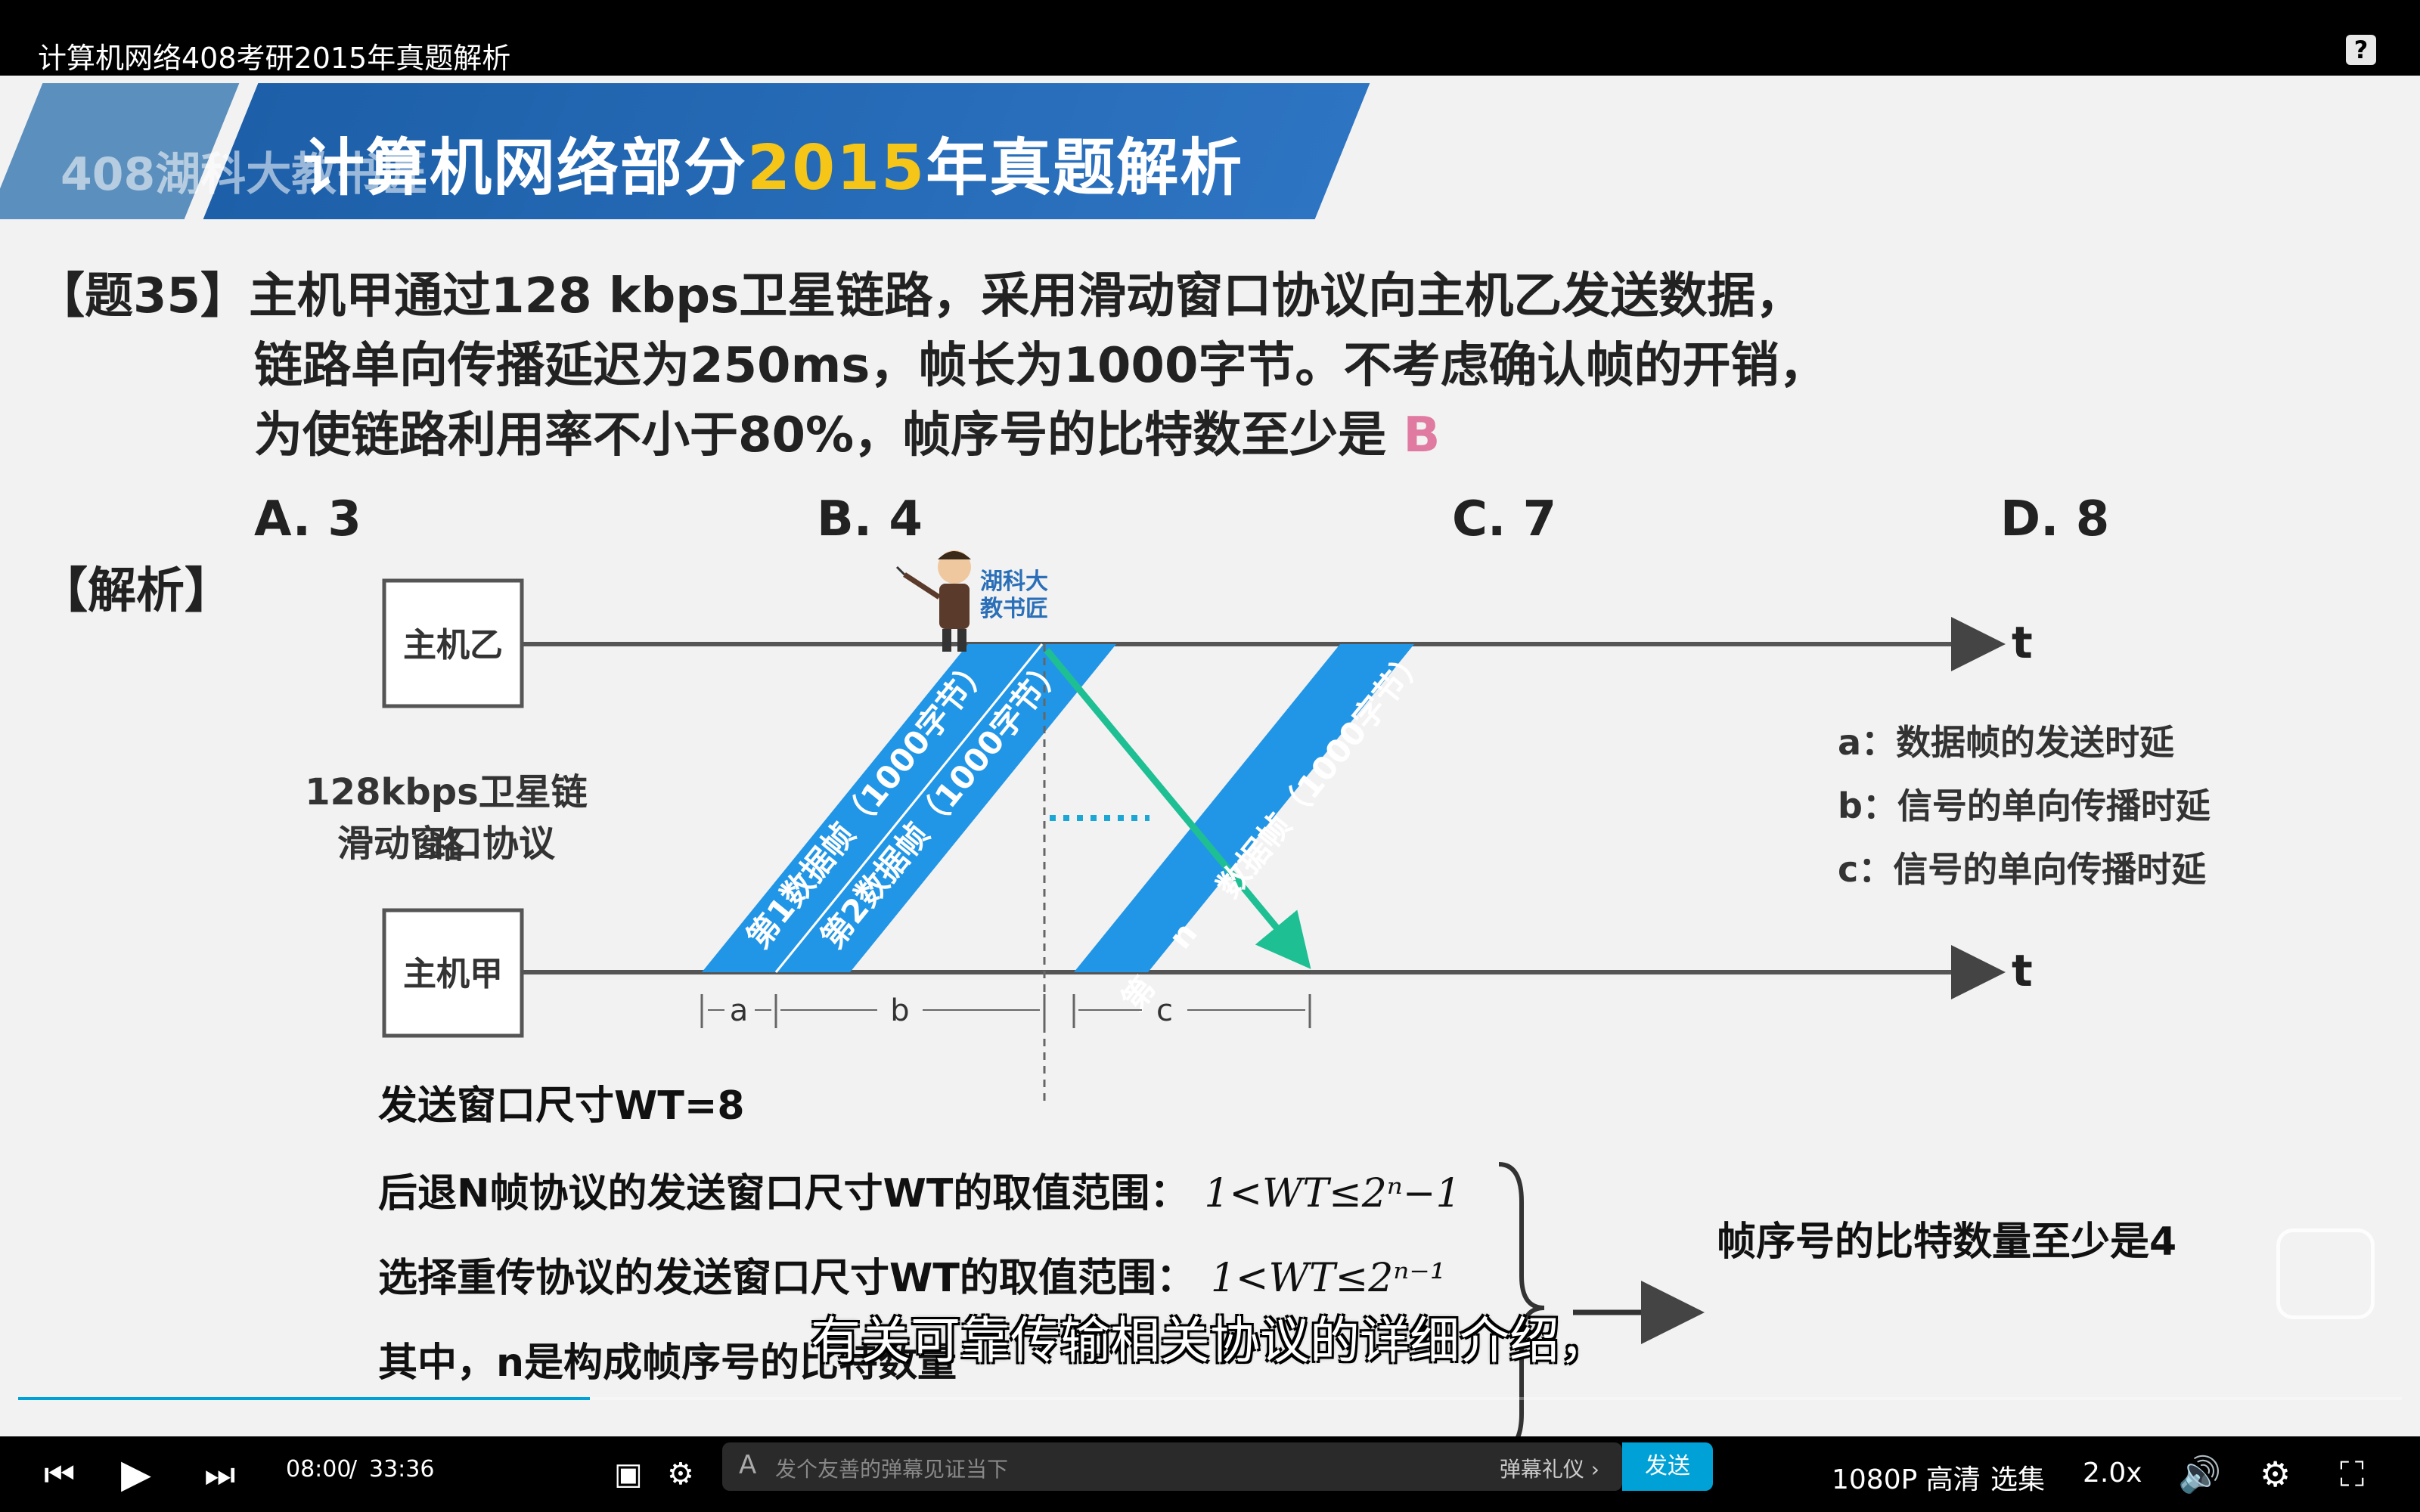 The width and height of the screenshot is (2420, 1512). I want to click on speed-button: 2.0x, so click(2112, 1473).